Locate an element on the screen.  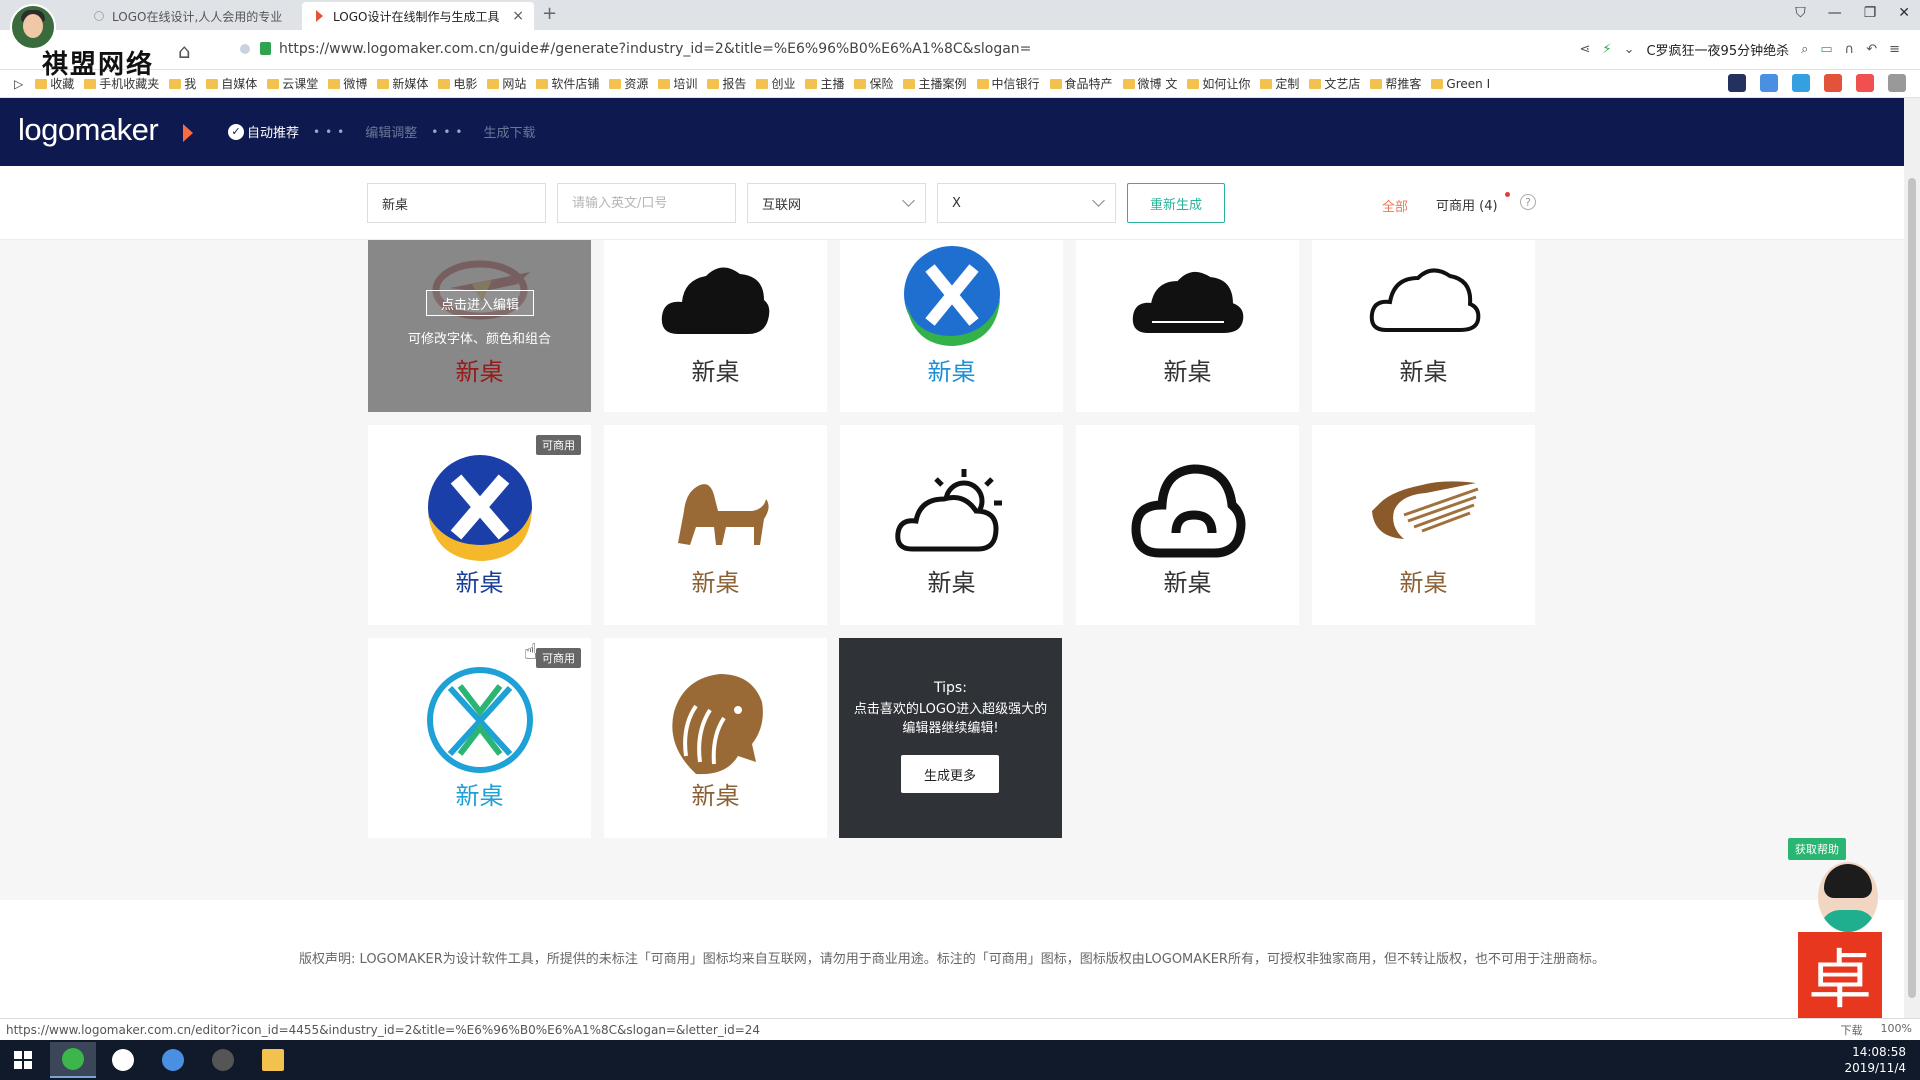
scrollbar is located at coordinates (1912, 563).